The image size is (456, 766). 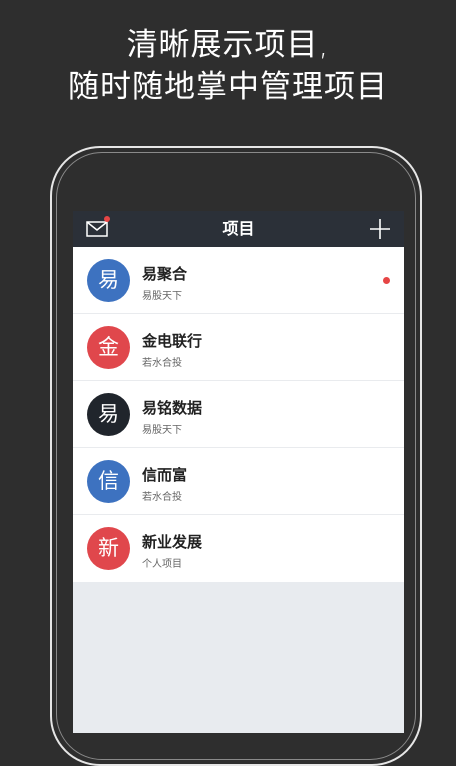 What do you see at coordinates (172, 408) in the screenshot?
I see `project-name: 易铭数据` at bounding box center [172, 408].